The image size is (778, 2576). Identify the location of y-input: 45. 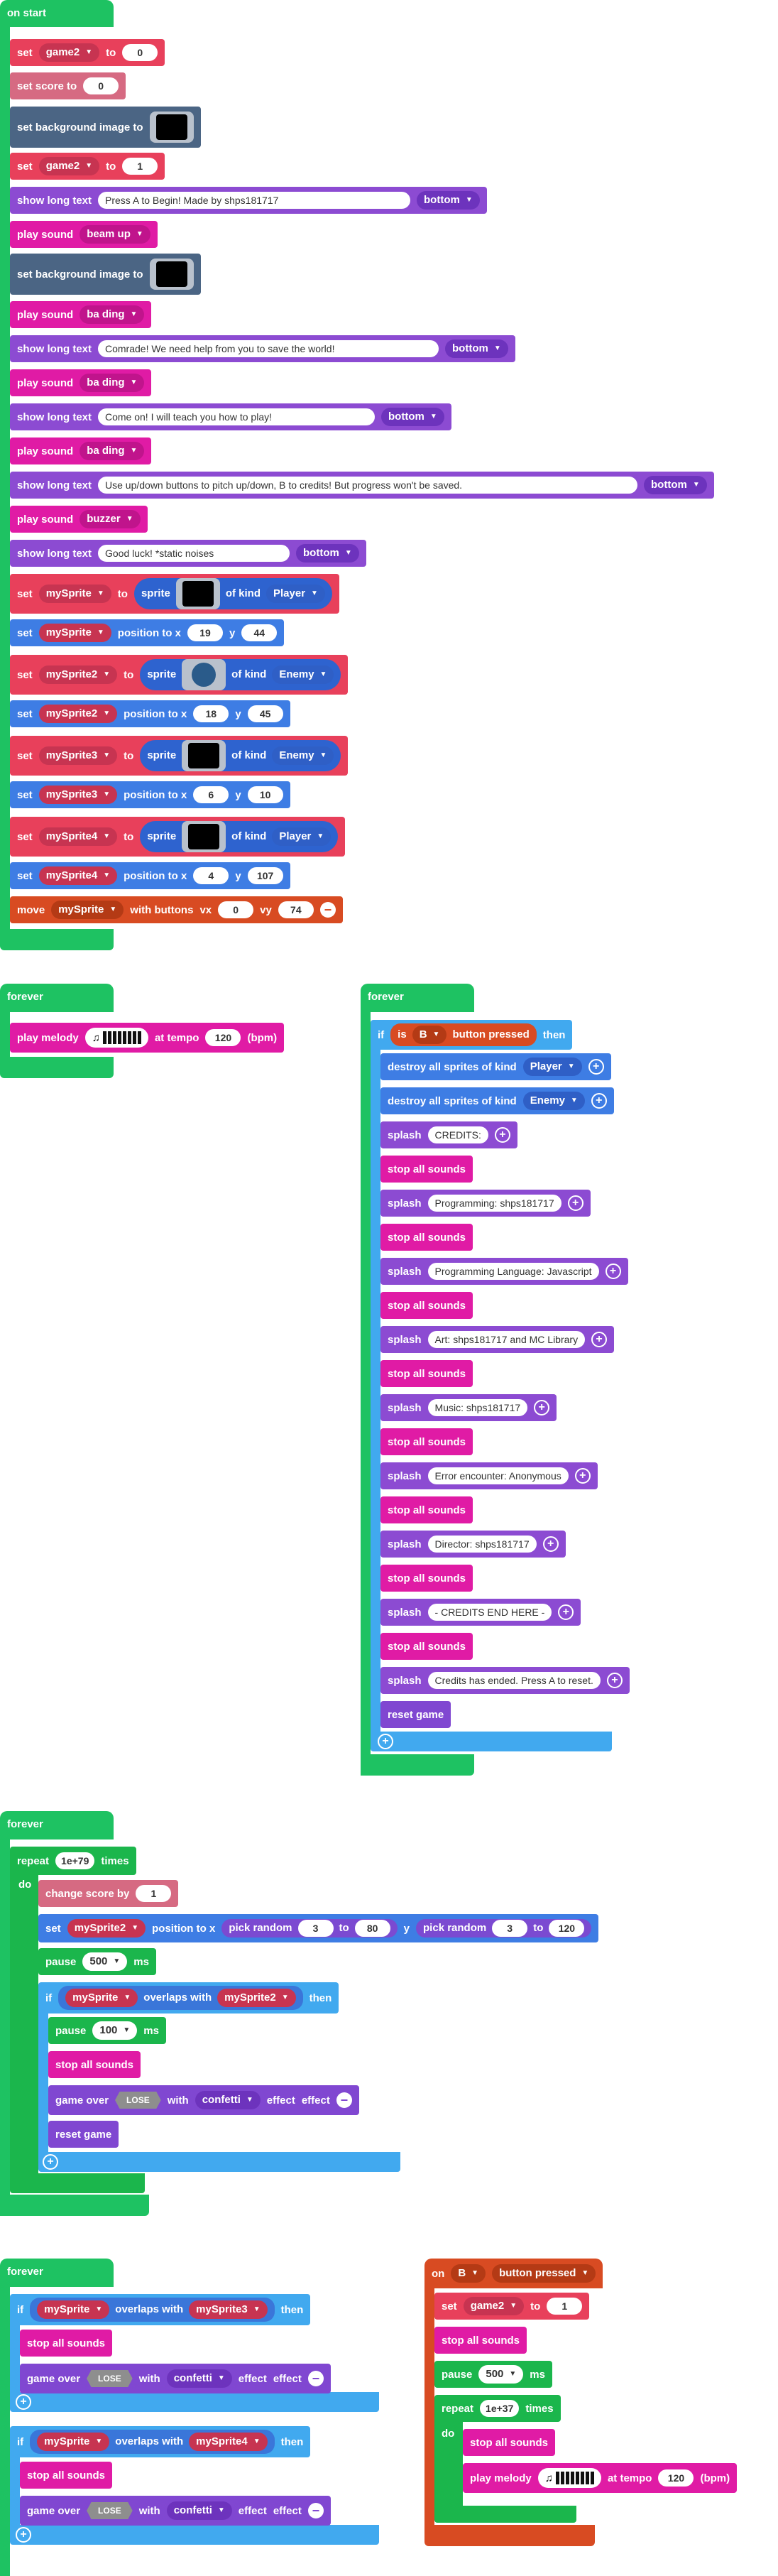
(265, 713).